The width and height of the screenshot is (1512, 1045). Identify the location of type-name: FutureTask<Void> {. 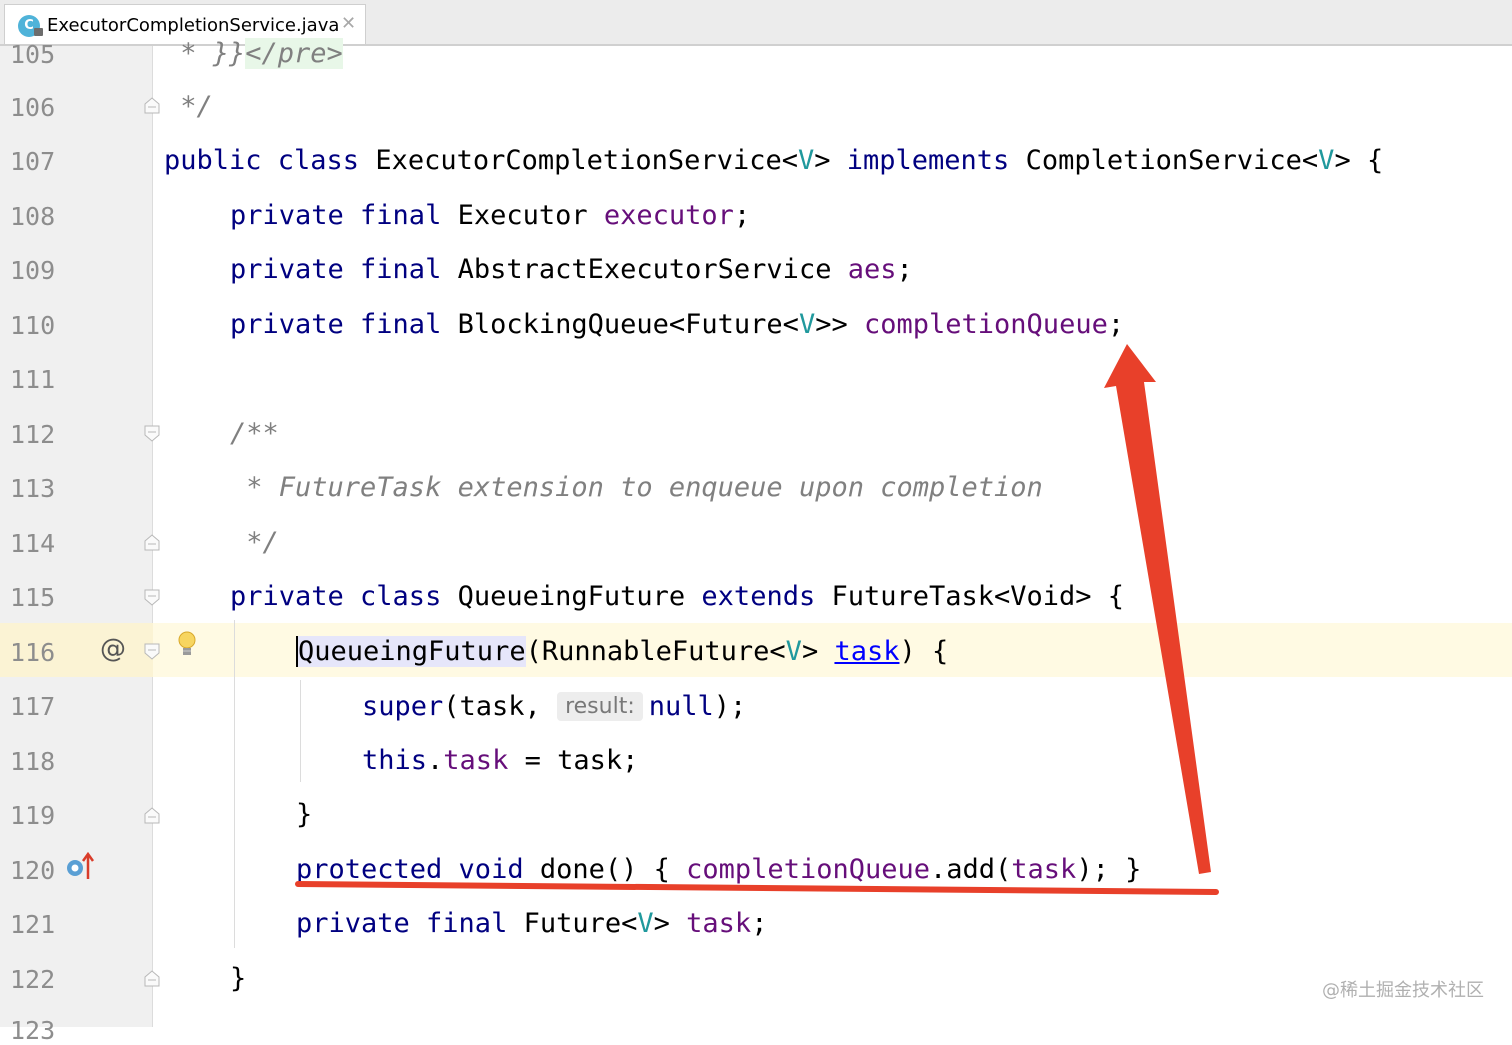
(978, 596).